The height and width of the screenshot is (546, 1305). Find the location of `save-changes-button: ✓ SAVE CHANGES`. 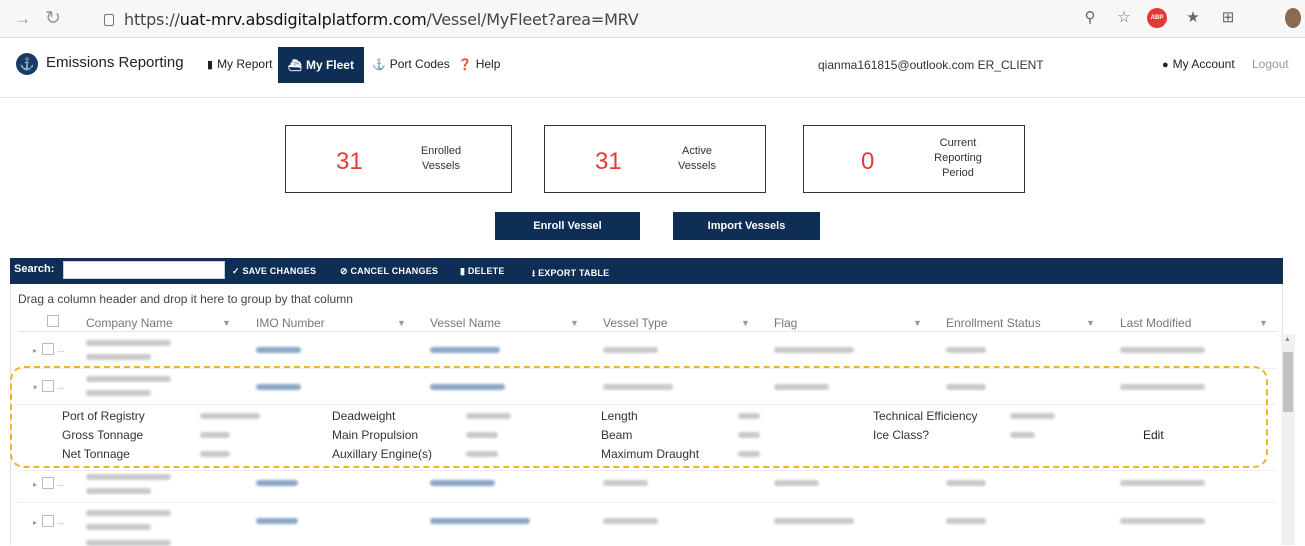

save-changes-button: ✓ SAVE CHANGES is located at coordinates (274, 271).